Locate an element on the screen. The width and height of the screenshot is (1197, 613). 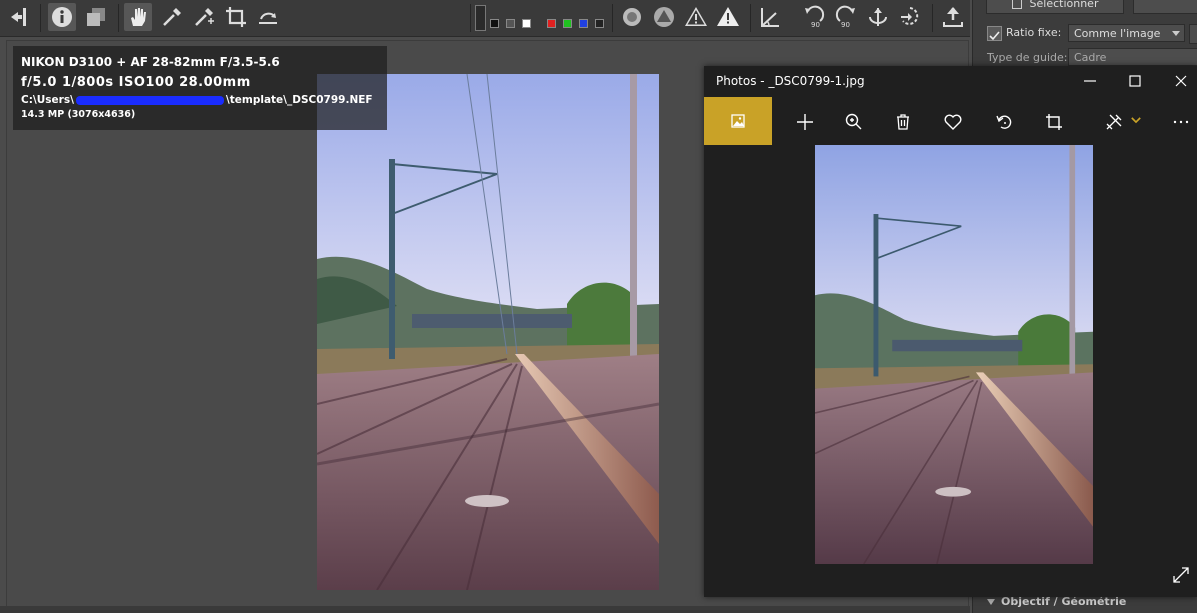
fullscreen-button is located at coordinates (1181, 575).